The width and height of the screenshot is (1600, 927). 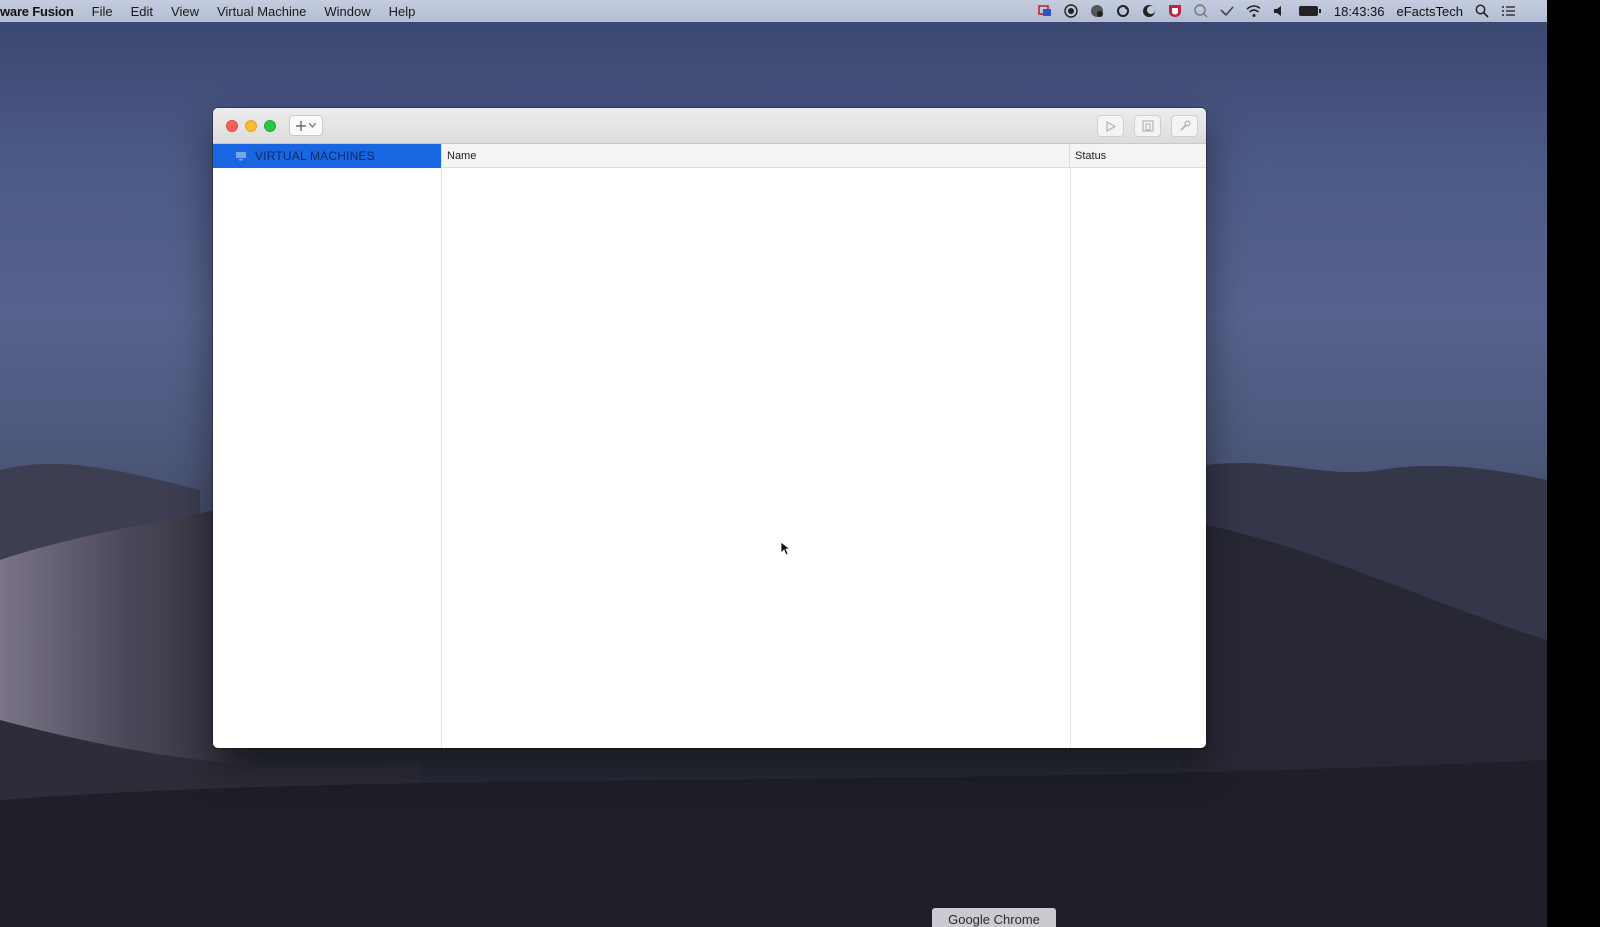 What do you see at coordinates (1227, 11) in the screenshot?
I see `check-icon` at bounding box center [1227, 11].